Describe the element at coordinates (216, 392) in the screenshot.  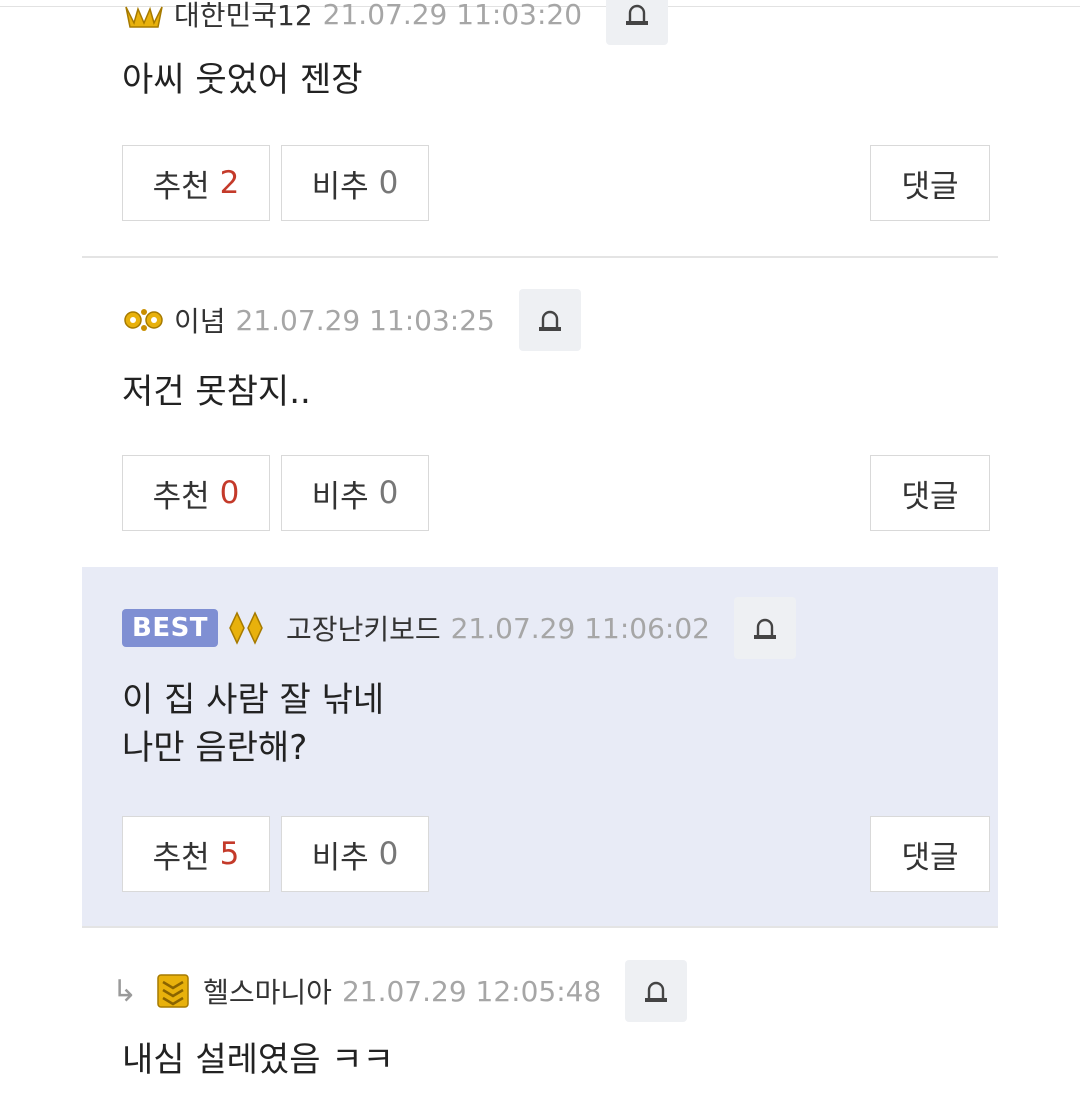
I see `comment-body: 저건 못참지..` at that location.